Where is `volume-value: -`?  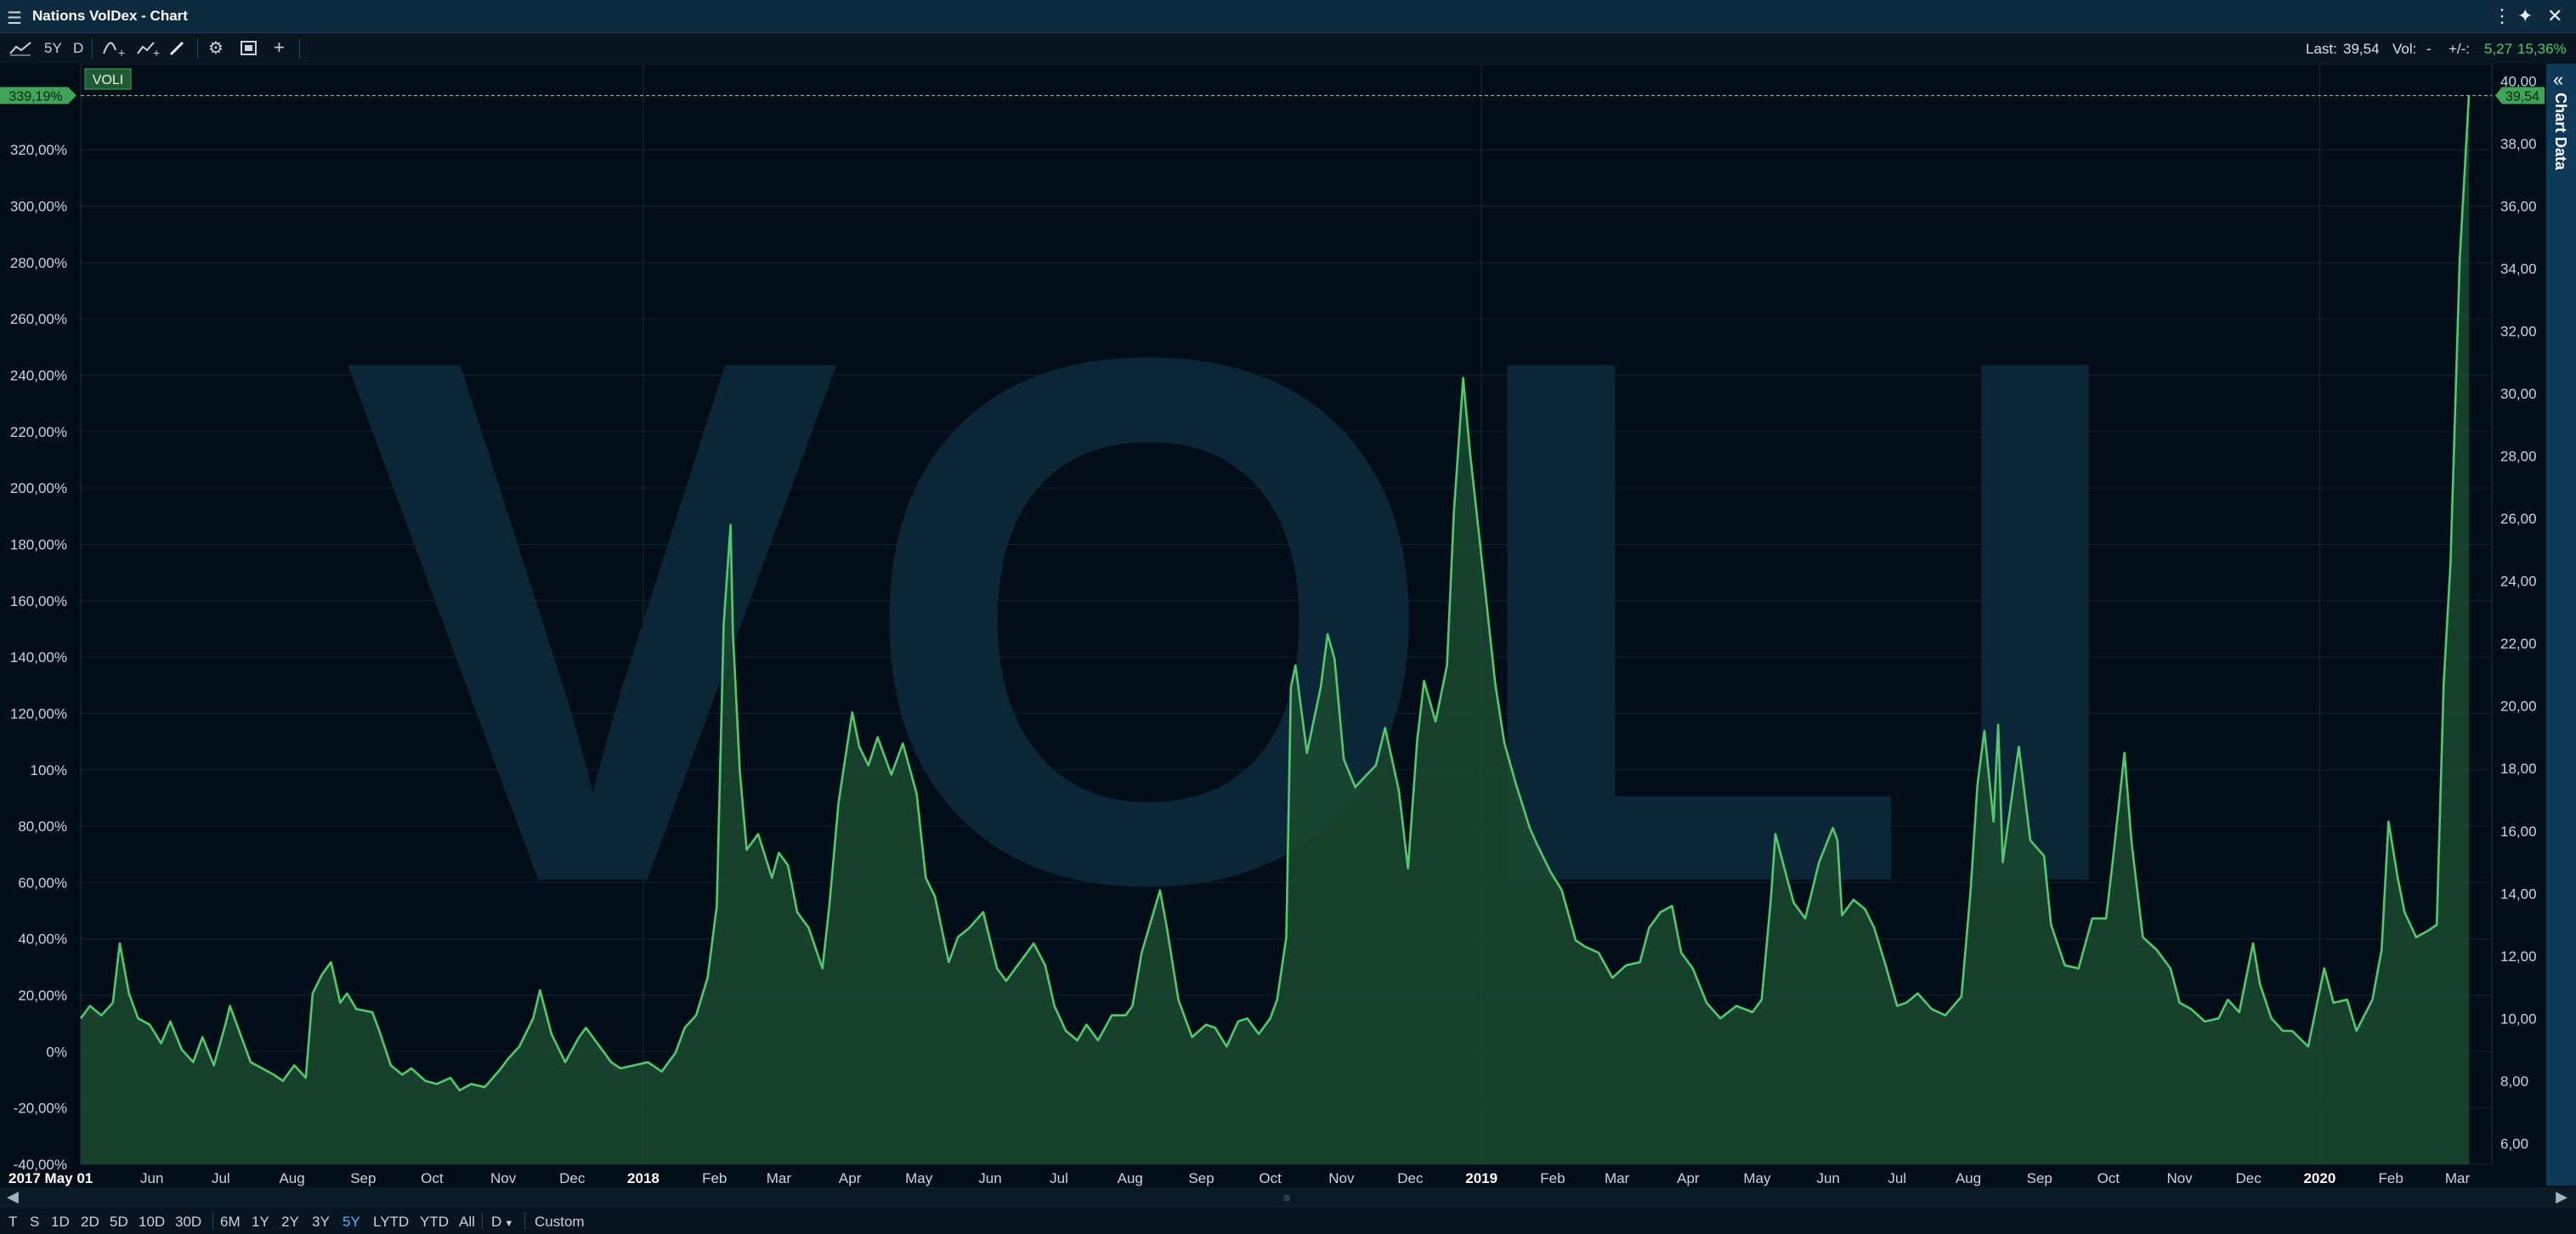
volume-value: - is located at coordinates (2429, 49).